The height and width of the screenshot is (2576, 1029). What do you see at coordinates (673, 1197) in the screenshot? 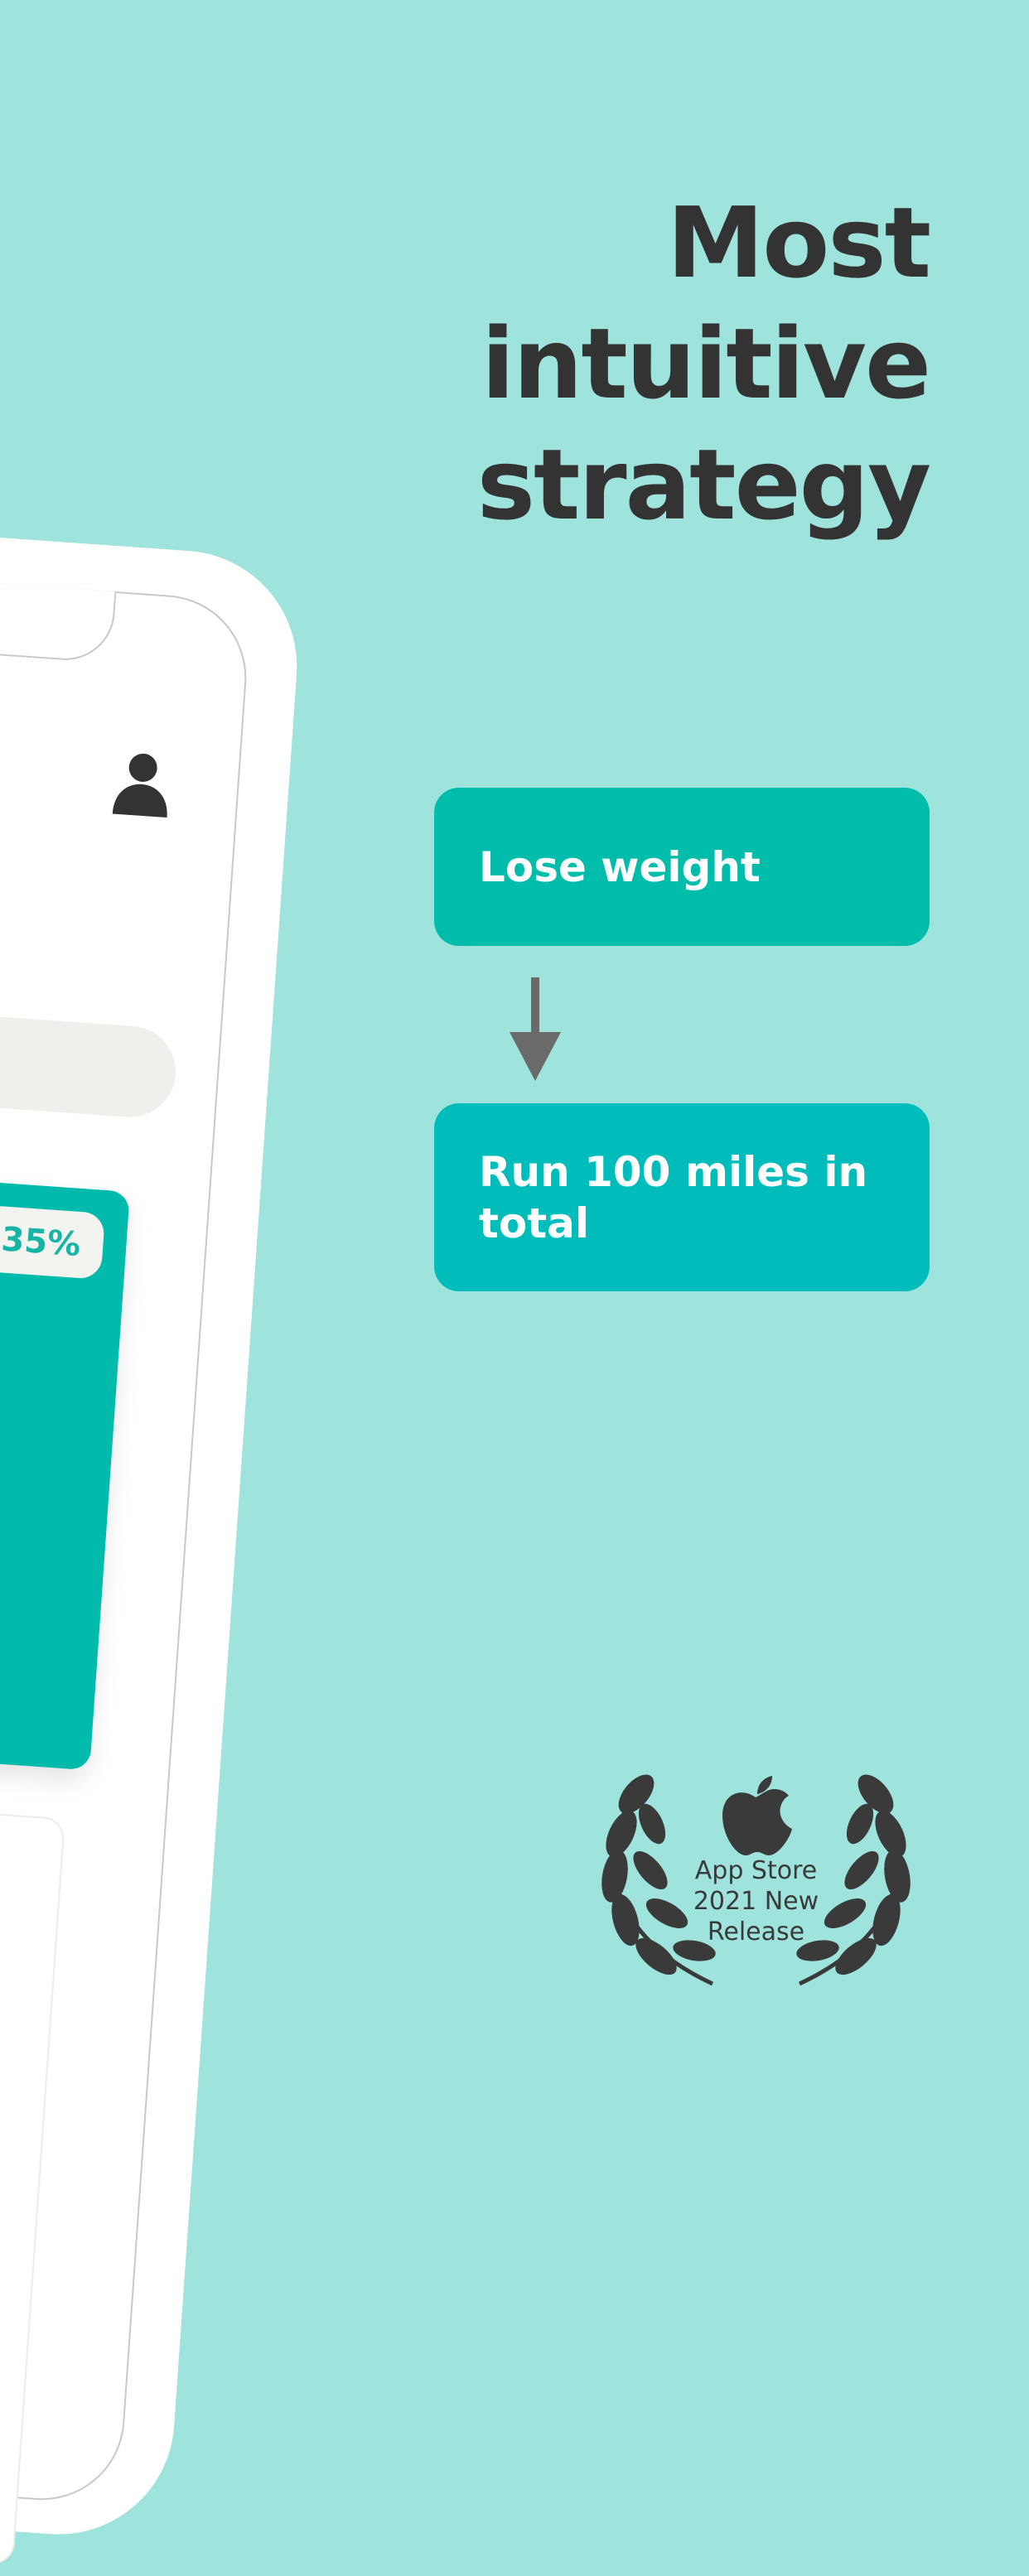
I see `goal-secondary-label: Run 100 miles in total` at bounding box center [673, 1197].